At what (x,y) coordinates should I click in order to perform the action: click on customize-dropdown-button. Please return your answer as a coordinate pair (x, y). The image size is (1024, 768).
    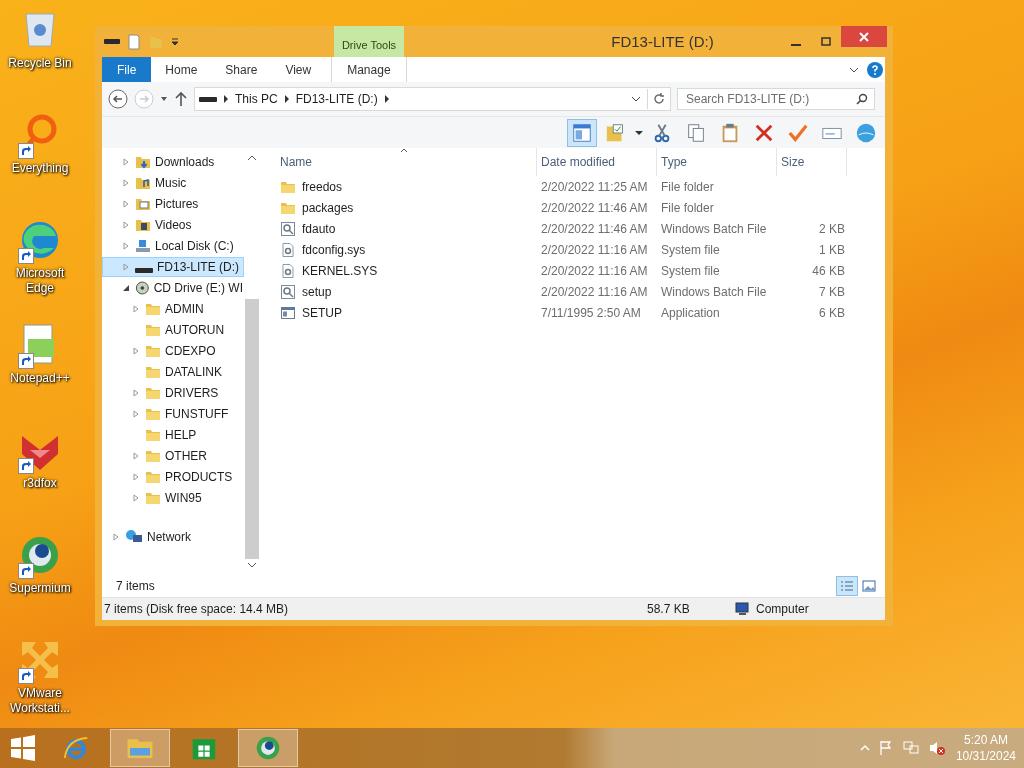
    Looking at the image, I should click on (175, 41).